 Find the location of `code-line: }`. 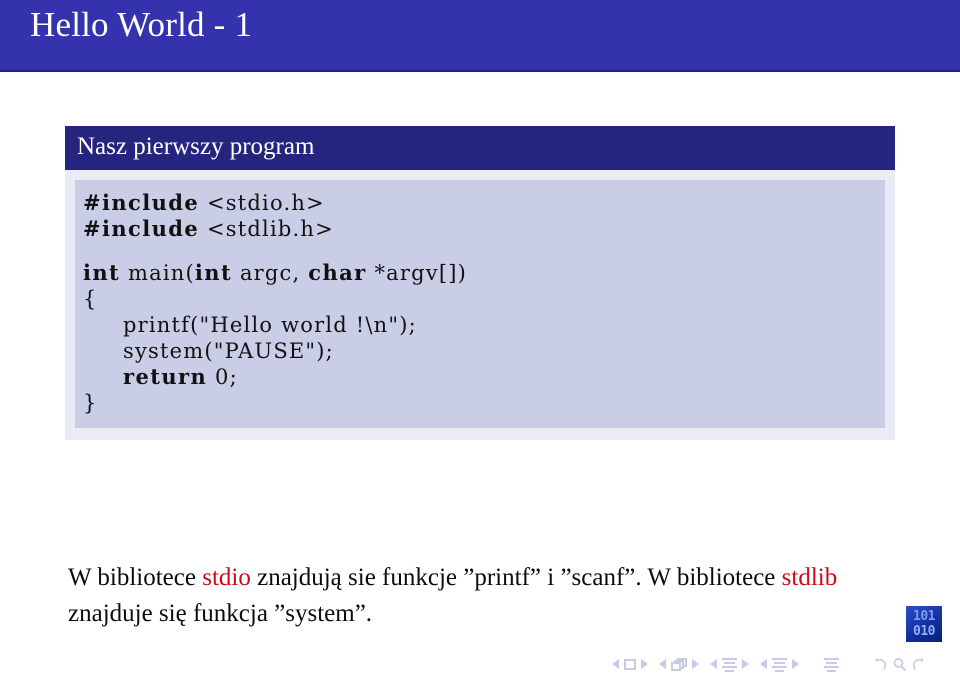

code-line: } is located at coordinates (481, 403).